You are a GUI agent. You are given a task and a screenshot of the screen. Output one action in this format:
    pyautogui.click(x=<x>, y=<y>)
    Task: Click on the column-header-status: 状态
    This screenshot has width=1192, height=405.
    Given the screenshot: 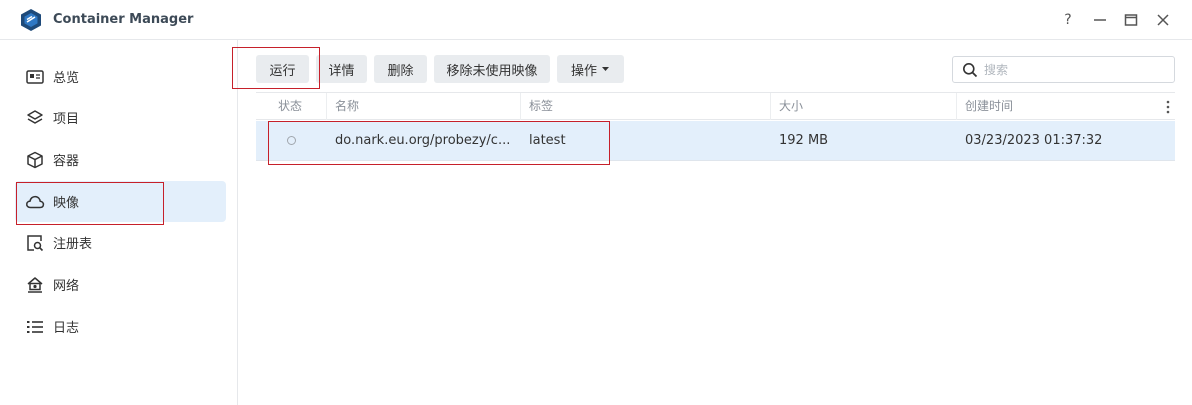 What is the action you would take?
    pyautogui.click(x=298, y=106)
    